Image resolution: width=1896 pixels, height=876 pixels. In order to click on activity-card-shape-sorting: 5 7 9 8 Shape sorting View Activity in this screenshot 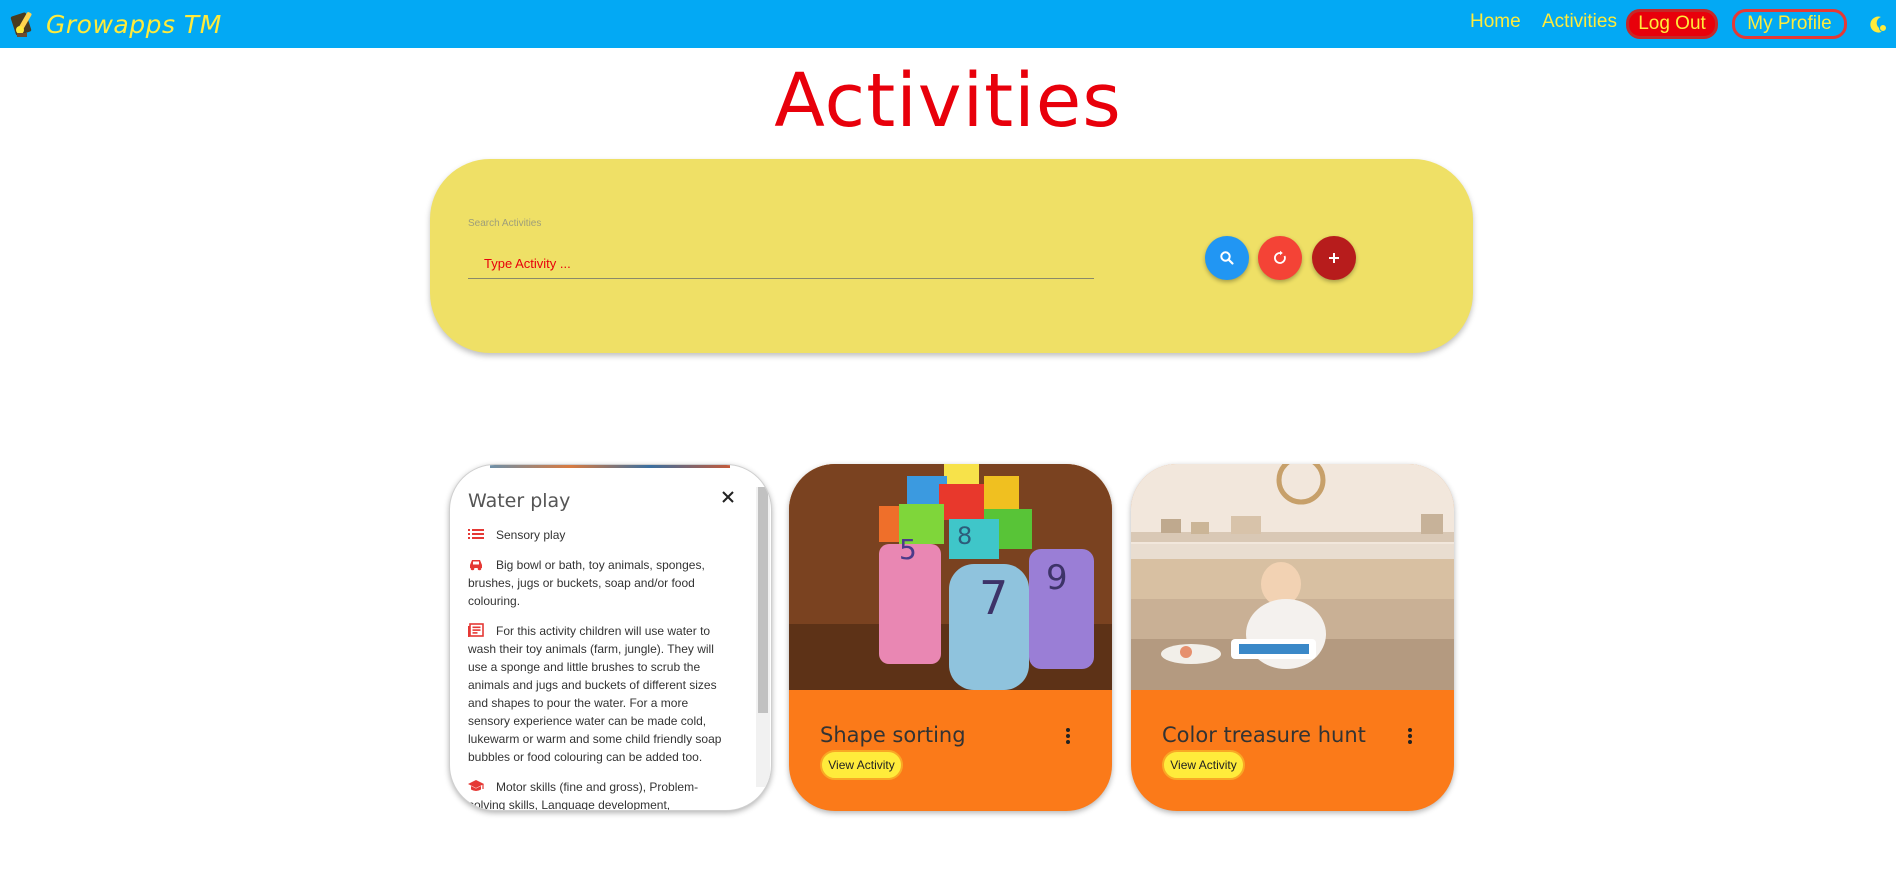, I will do `click(950, 637)`.